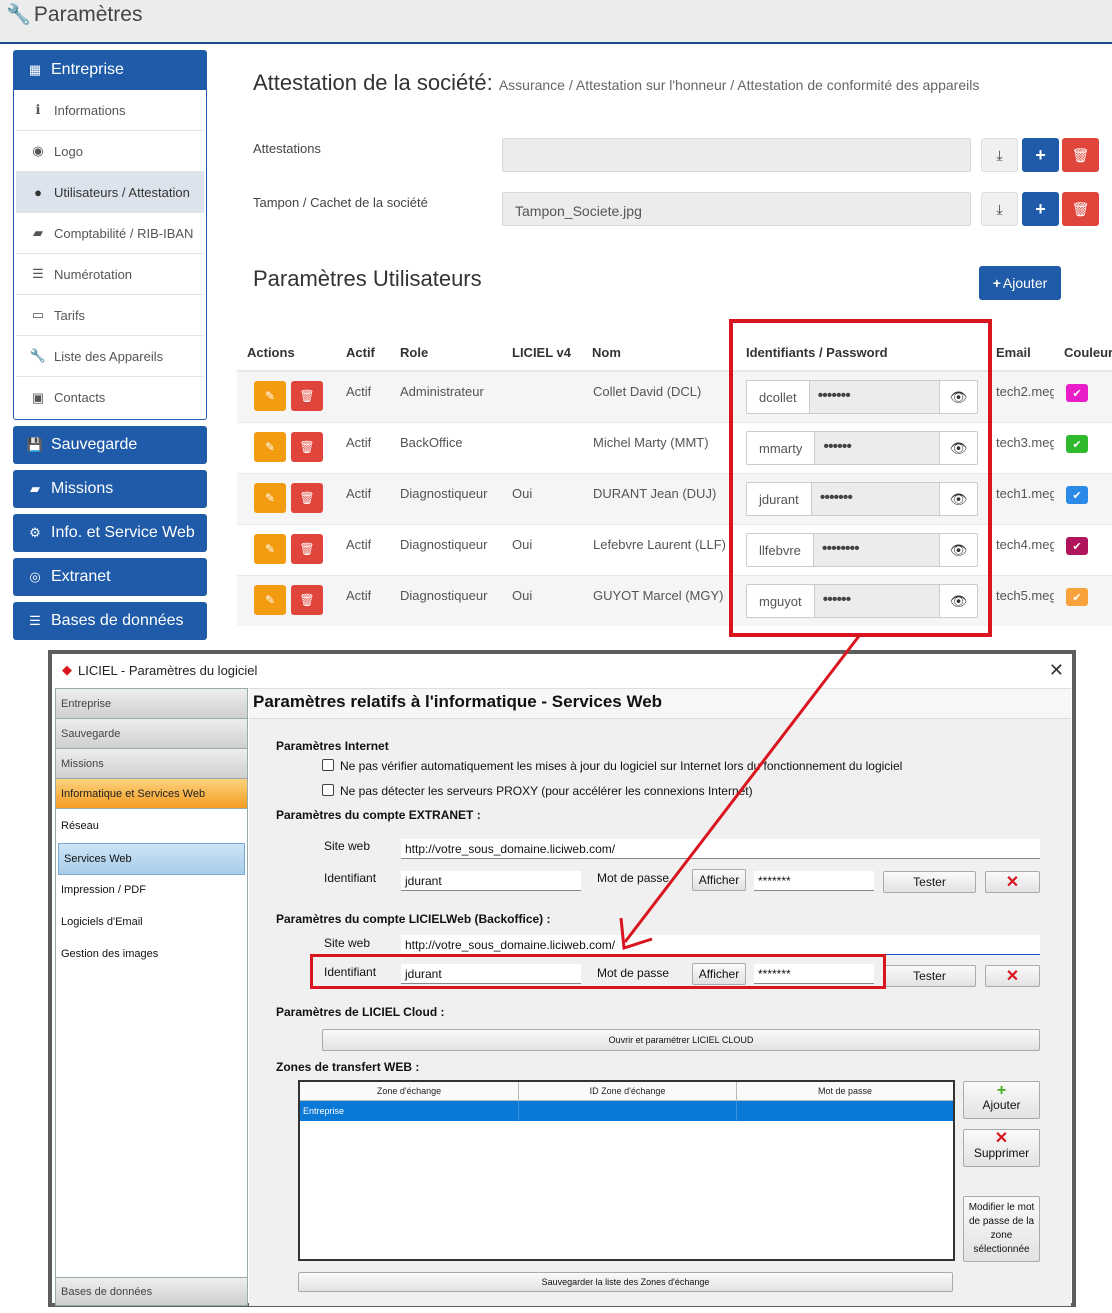 The height and width of the screenshot is (1313, 1112). What do you see at coordinates (378, 815) in the screenshot?
I see `extranet-title: Paramètres du compte EXTRANET :` at bounding box center [378, 815].